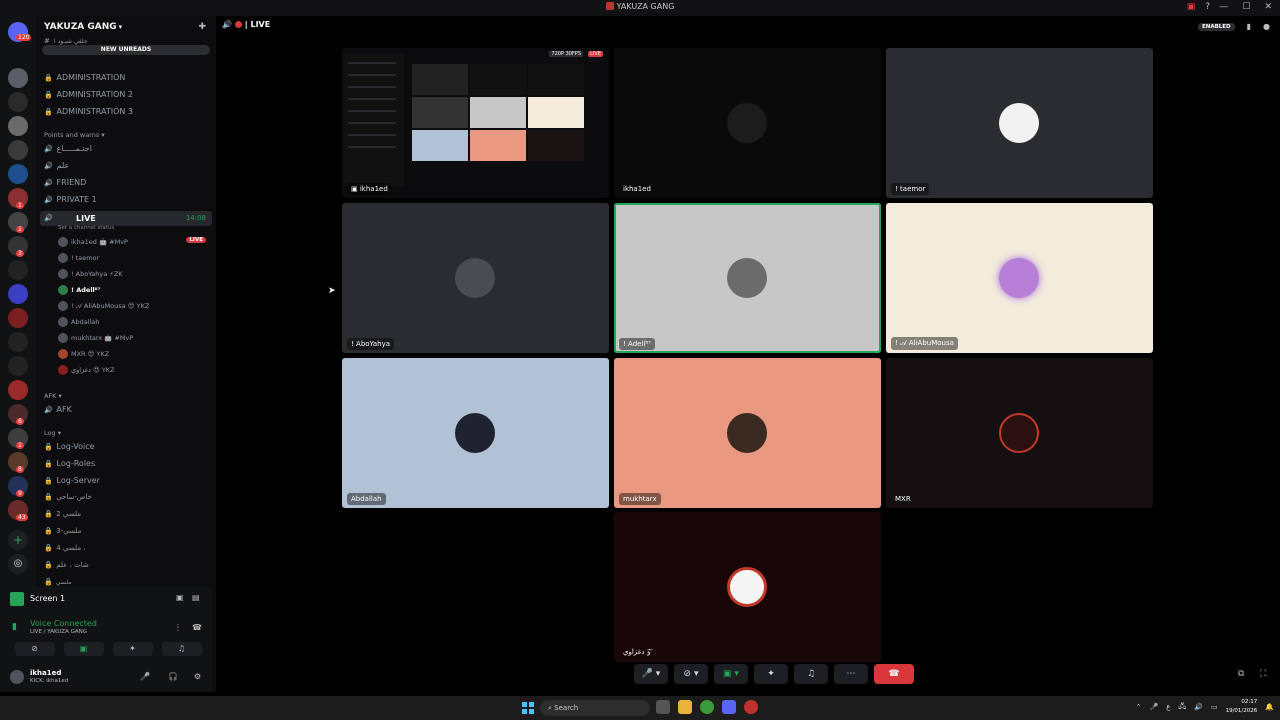 The width and height of the screenshot is (1280, 720). I want to click on chrome-icon, so click(707, 707).